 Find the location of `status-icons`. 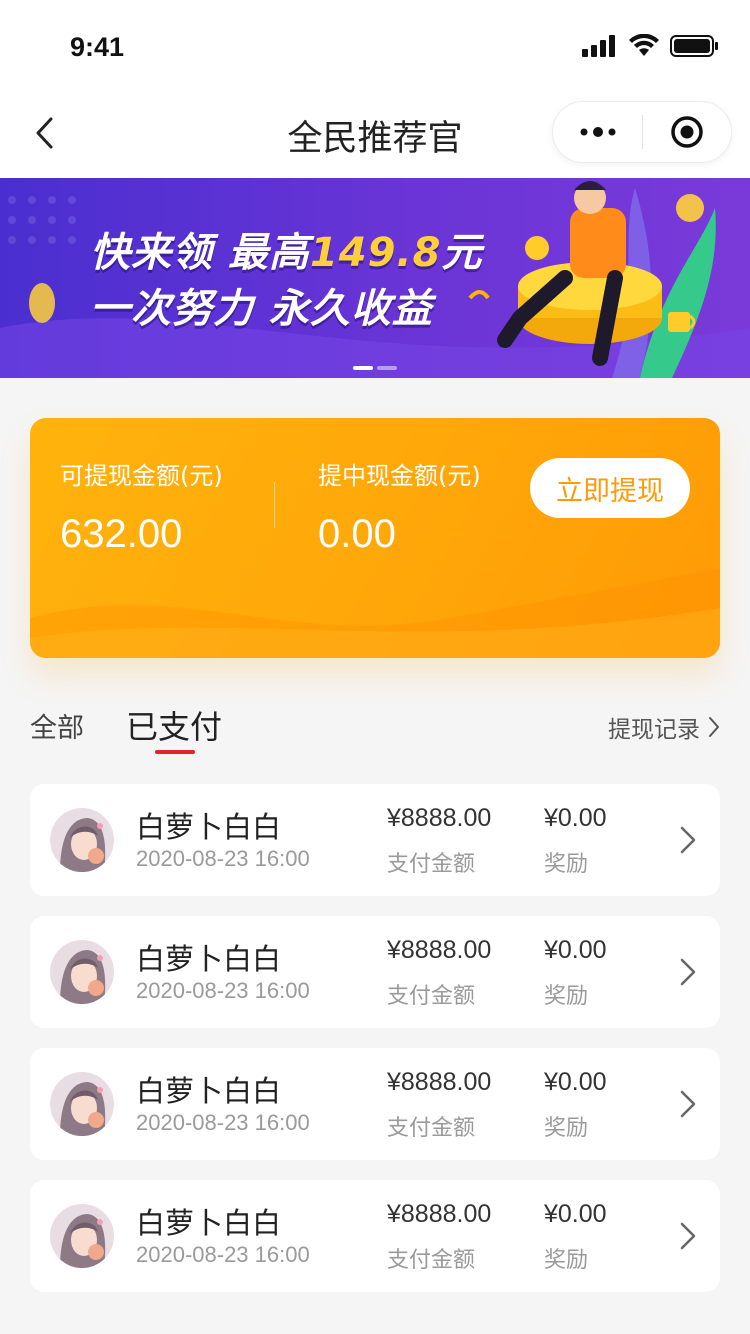

status-icons is located at coordinates (651, 46).